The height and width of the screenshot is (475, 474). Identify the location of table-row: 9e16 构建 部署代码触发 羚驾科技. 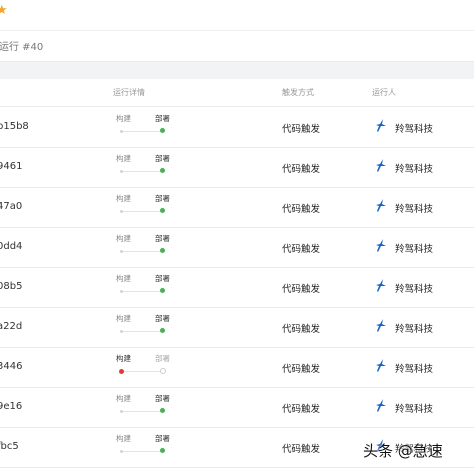
(237, 407).